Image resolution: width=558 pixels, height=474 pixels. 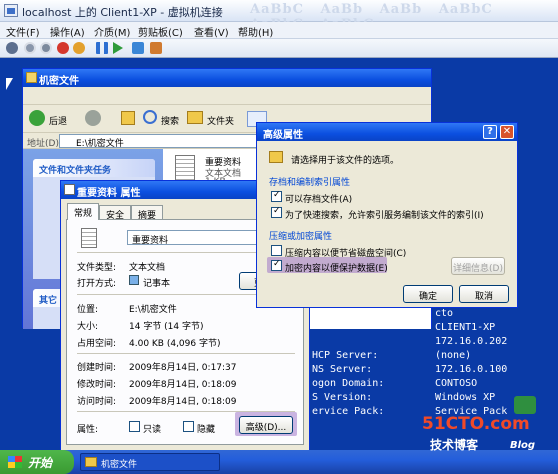 What do you see at coordinates (63, 48) in the screenshot?
I see `shutdown-icon` at bounding box center [63, 48].